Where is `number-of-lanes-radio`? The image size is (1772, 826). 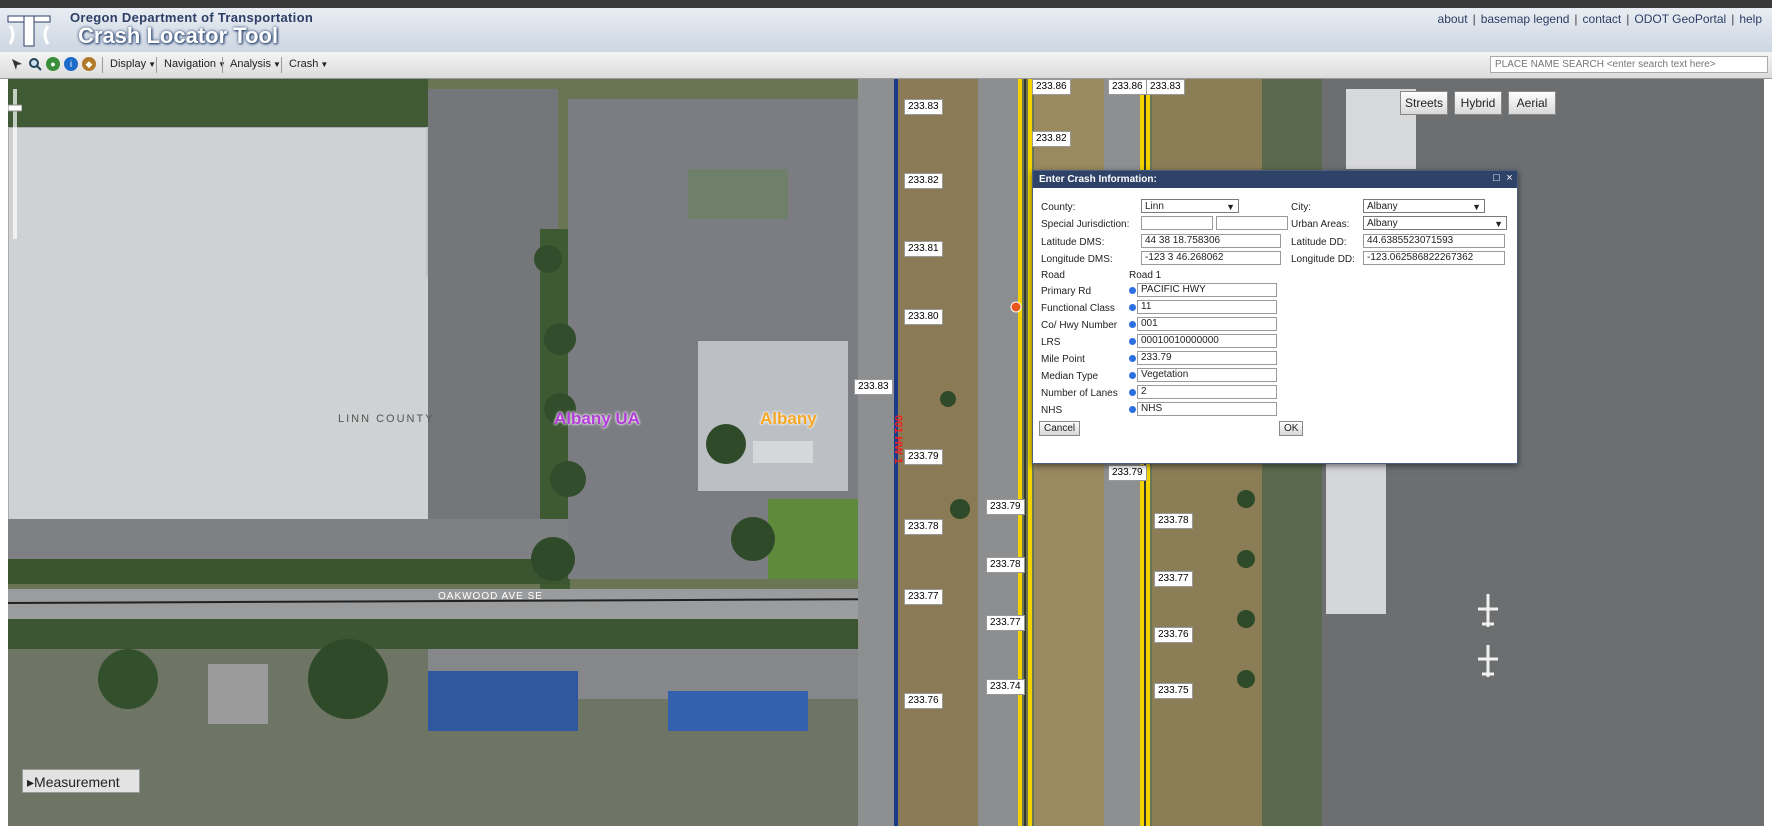
number-of-lanes-radio is located at coordinates (1132, 392).